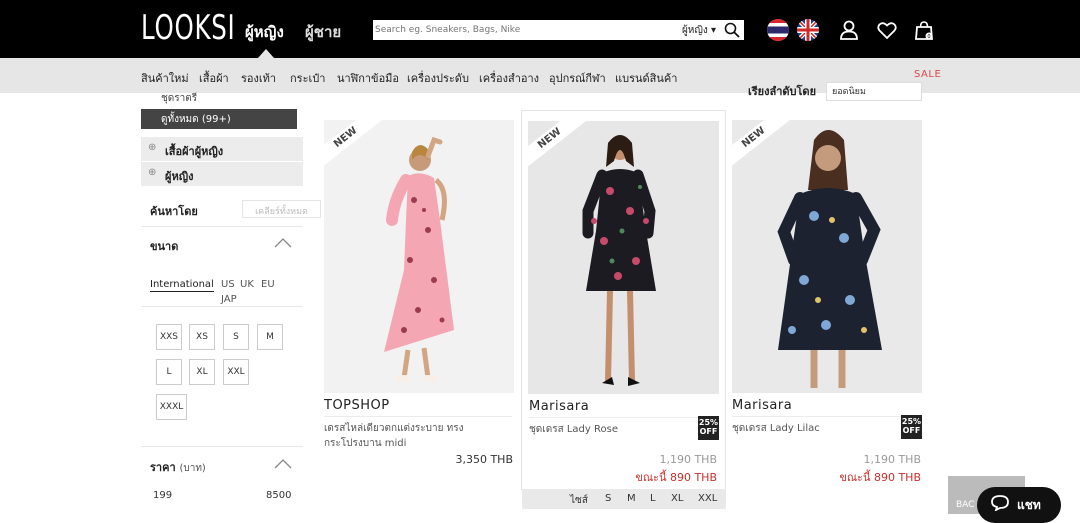 This screenshot has width=1080, height=523. I want to click on thai-flag-icon, so click(778, 30).